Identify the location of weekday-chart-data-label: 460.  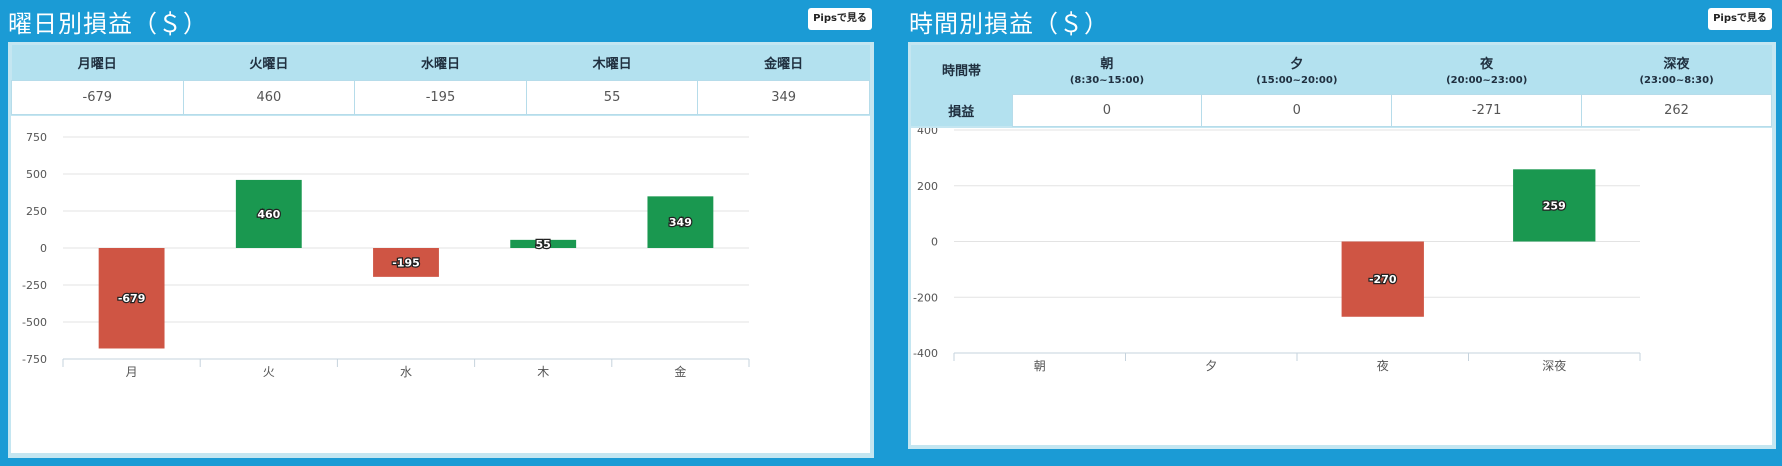
(268, 214).